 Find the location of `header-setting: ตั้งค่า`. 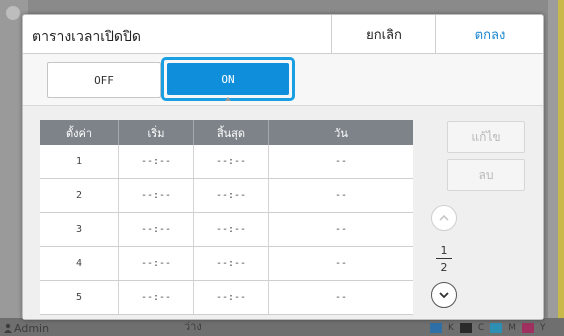

header-setting: ตั้งค่า is located at coordinates (79, 132).